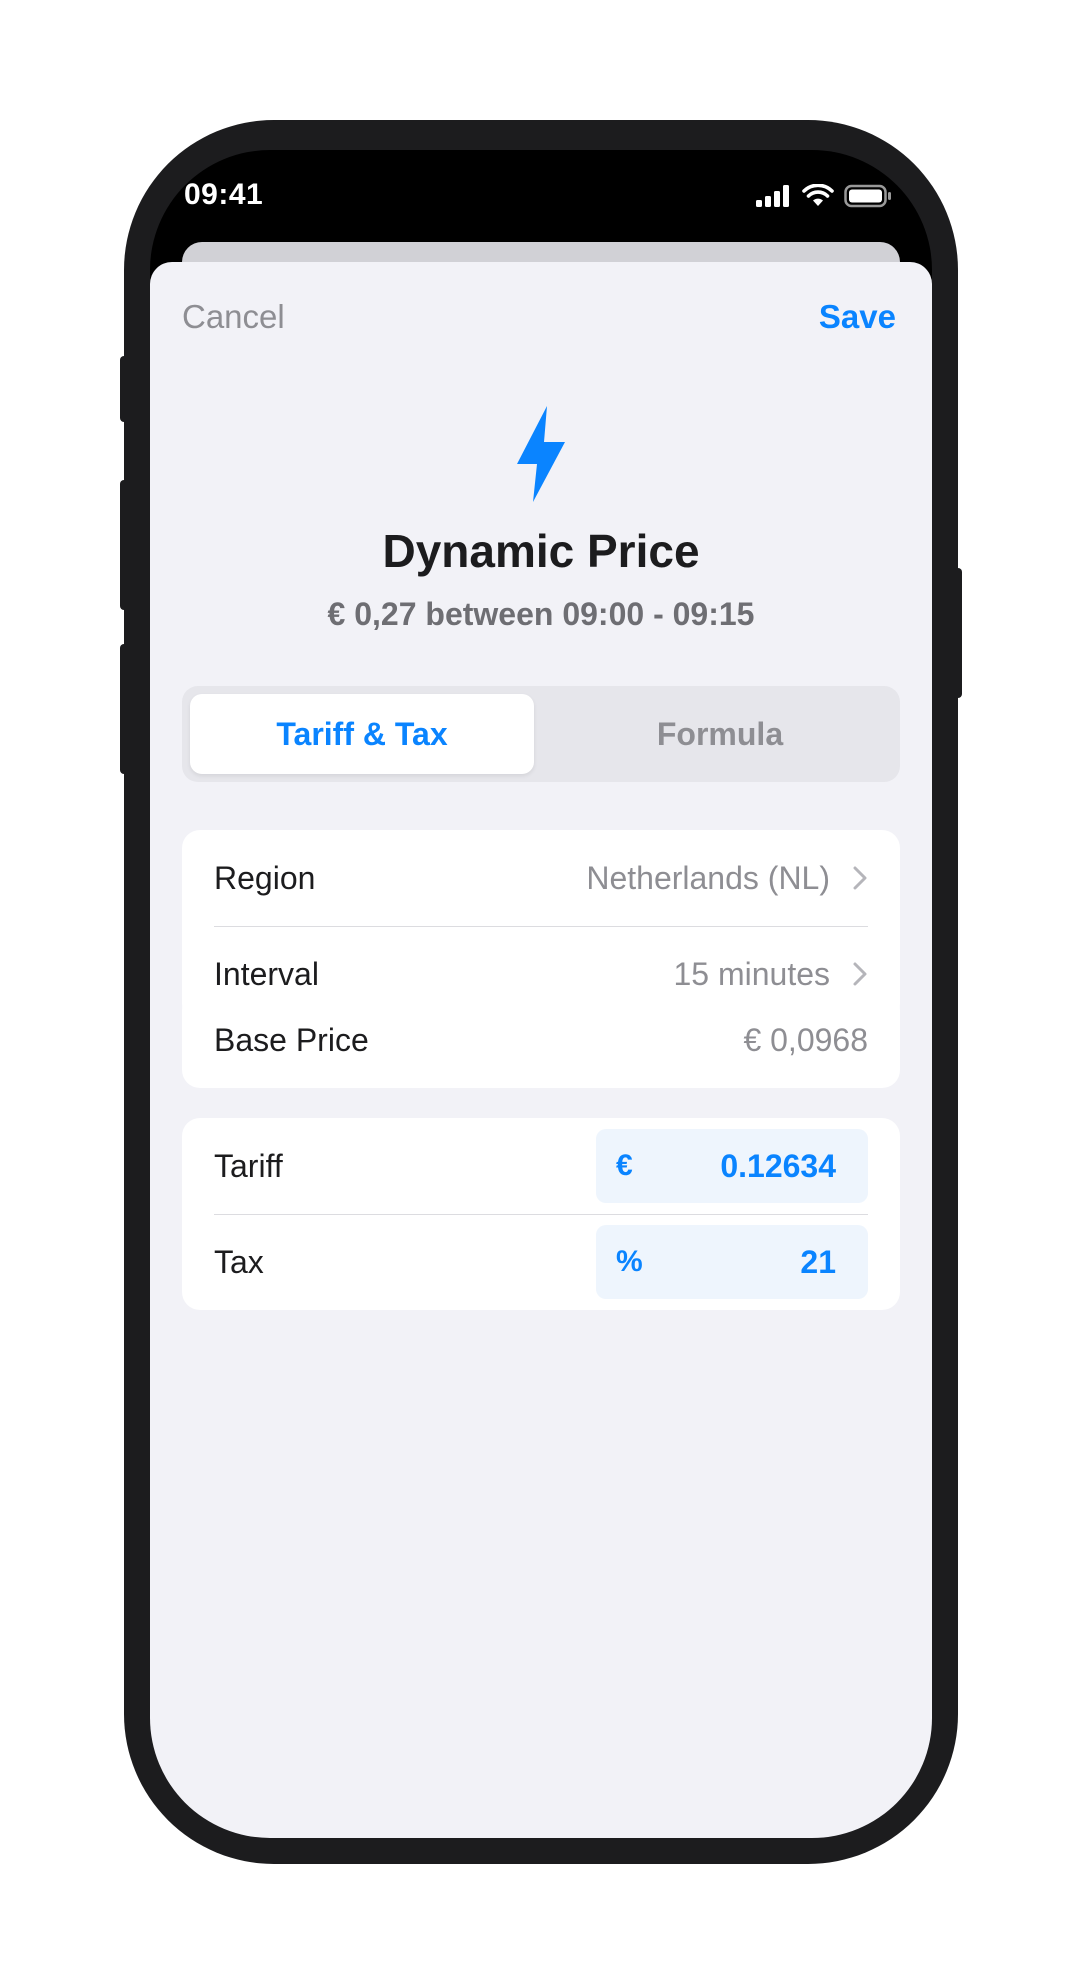  What do you see at coordinates (867, 196) in the screenshot?
I see `battery-icon` at bounding box center [867, 196].